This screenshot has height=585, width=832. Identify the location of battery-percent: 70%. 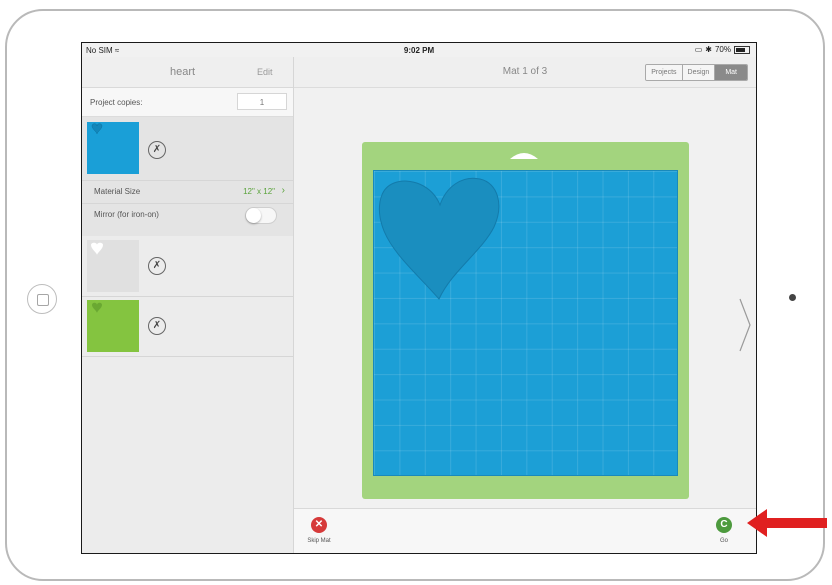
(722, 49).